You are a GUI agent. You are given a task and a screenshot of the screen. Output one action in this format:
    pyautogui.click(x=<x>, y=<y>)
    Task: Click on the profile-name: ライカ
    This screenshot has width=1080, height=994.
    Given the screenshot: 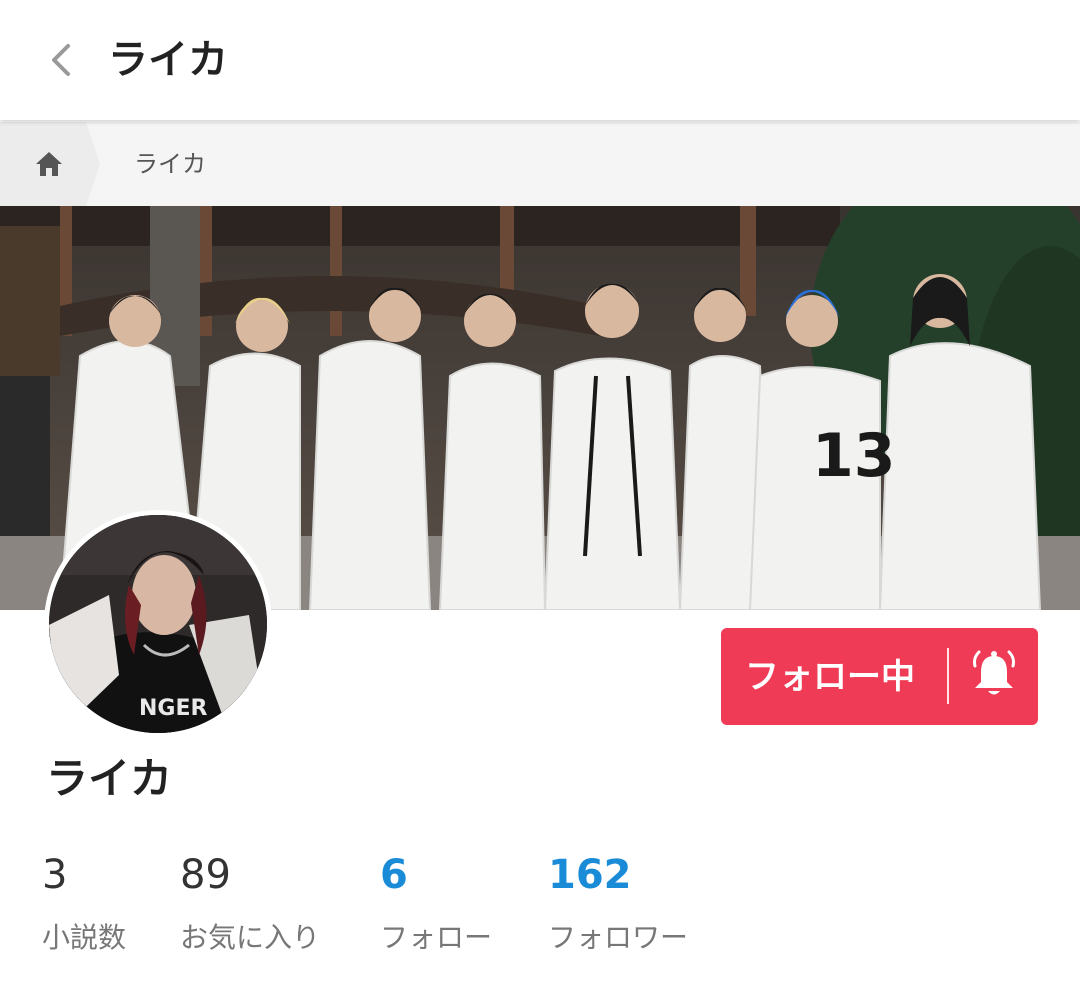 What is the action you would take?
    pyautogui.click(x=109, y=778)
    